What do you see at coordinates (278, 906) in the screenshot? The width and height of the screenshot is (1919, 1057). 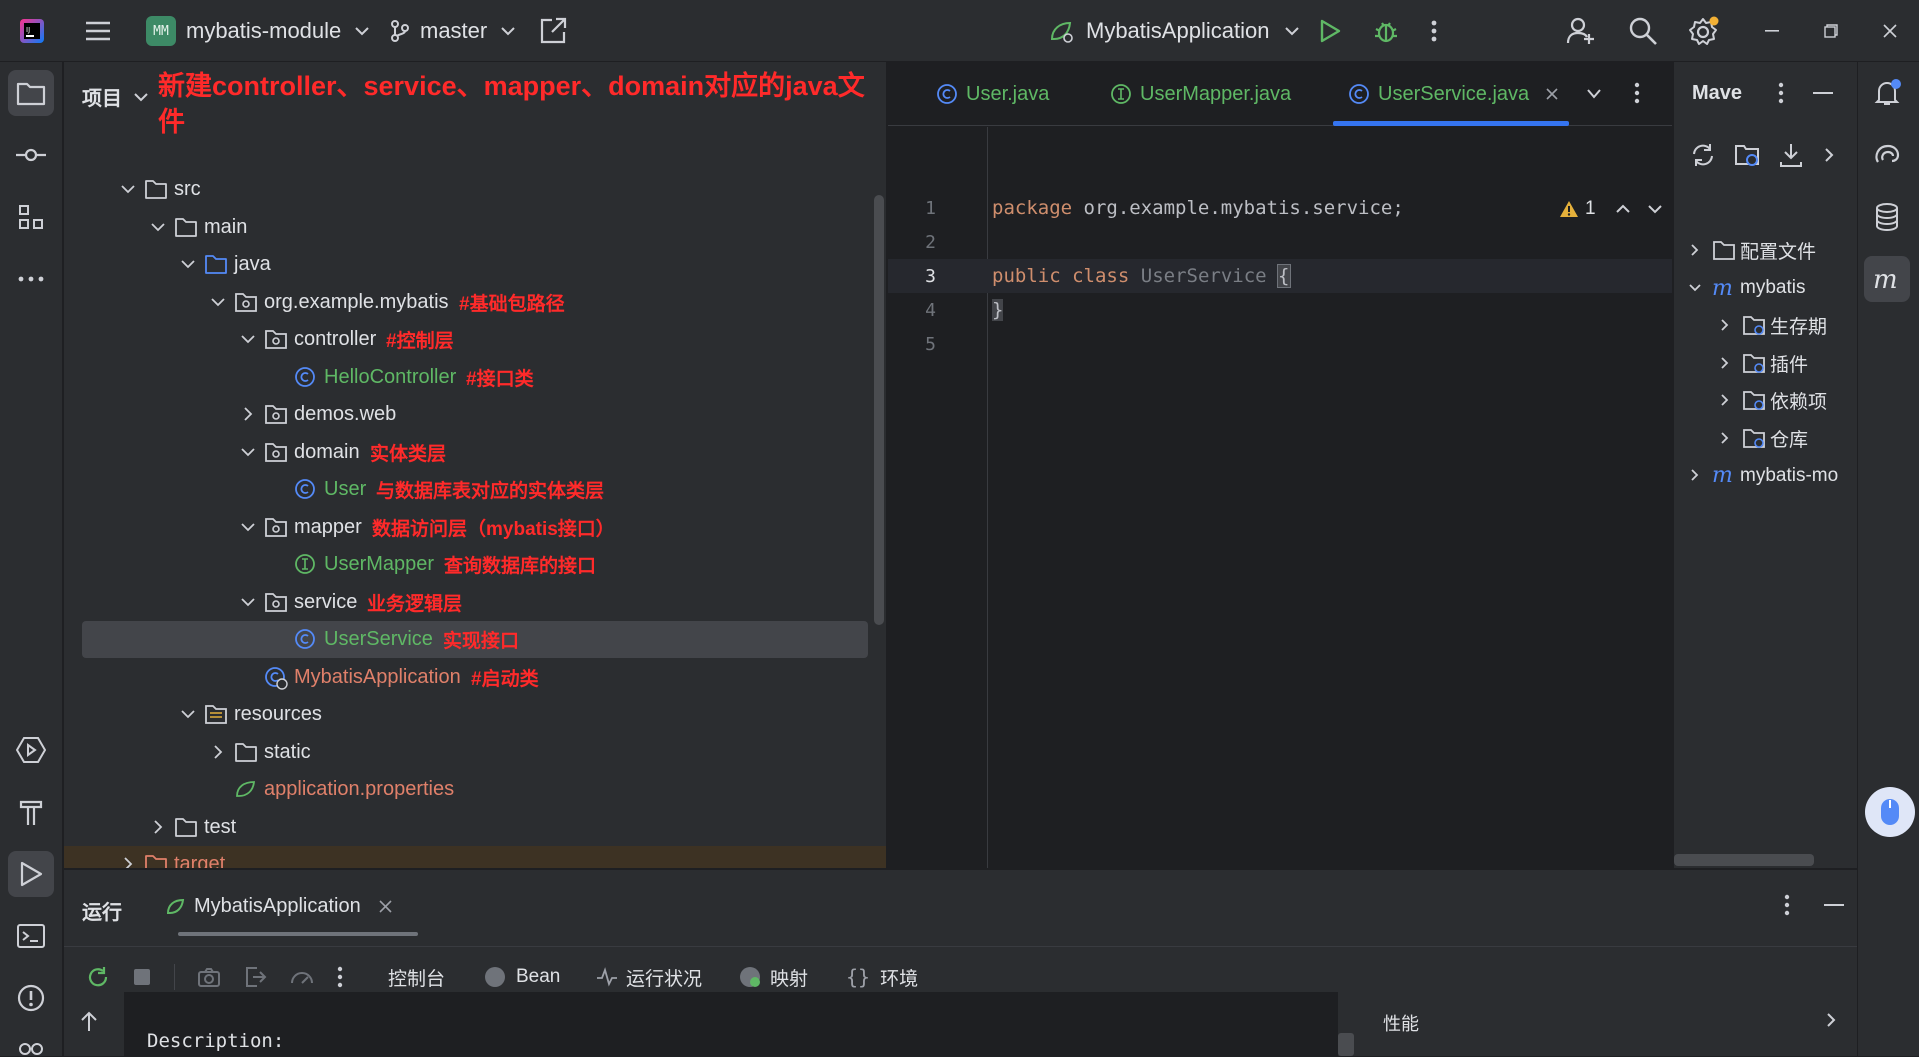 I see `run-tab-mybatisapplication: MybatisApplication` at bounding box center [278, 906].